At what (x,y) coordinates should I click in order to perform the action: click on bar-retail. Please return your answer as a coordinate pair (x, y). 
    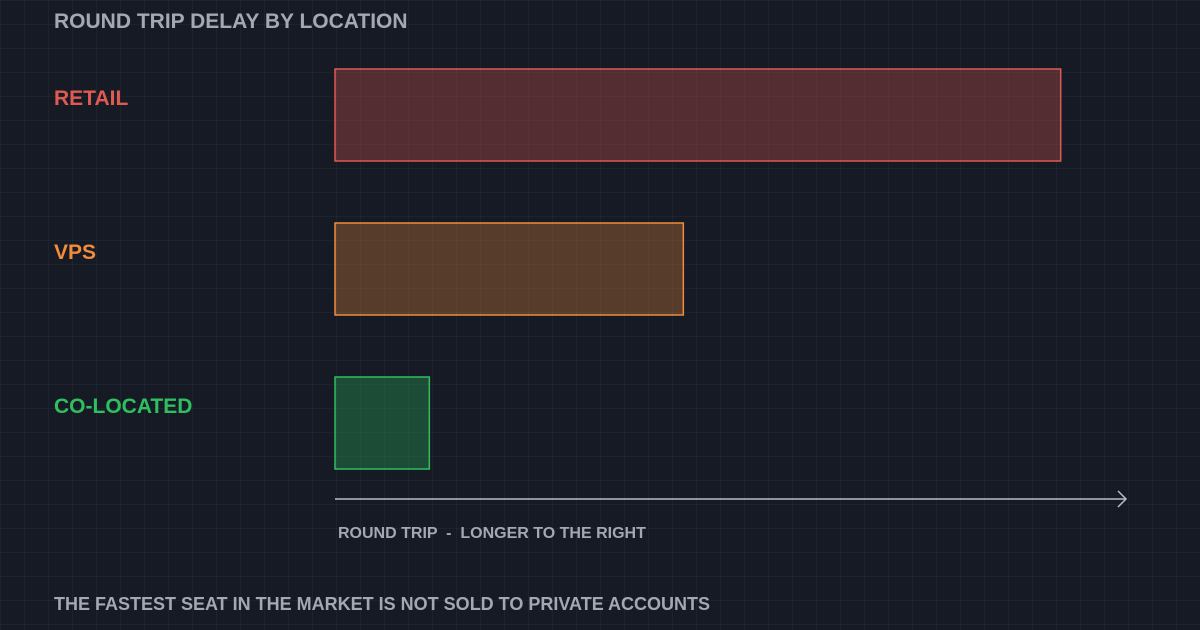
    Looking at the image, I should click on (698, 115).